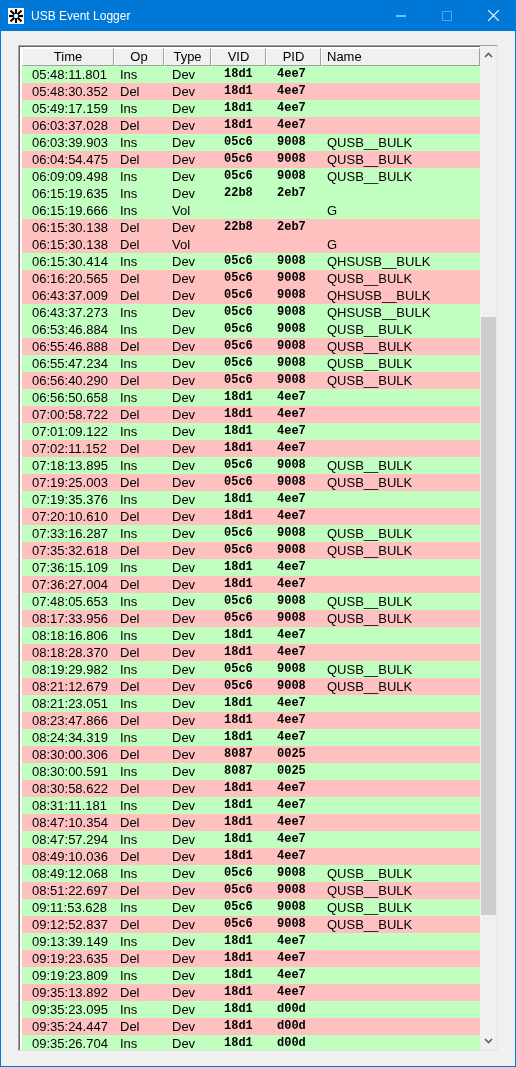 This screenshot has width=516, height=1067. I want to click on table-row: 08:47:10.354 Del Dev 18d1 4ee7, so click(251, 822).